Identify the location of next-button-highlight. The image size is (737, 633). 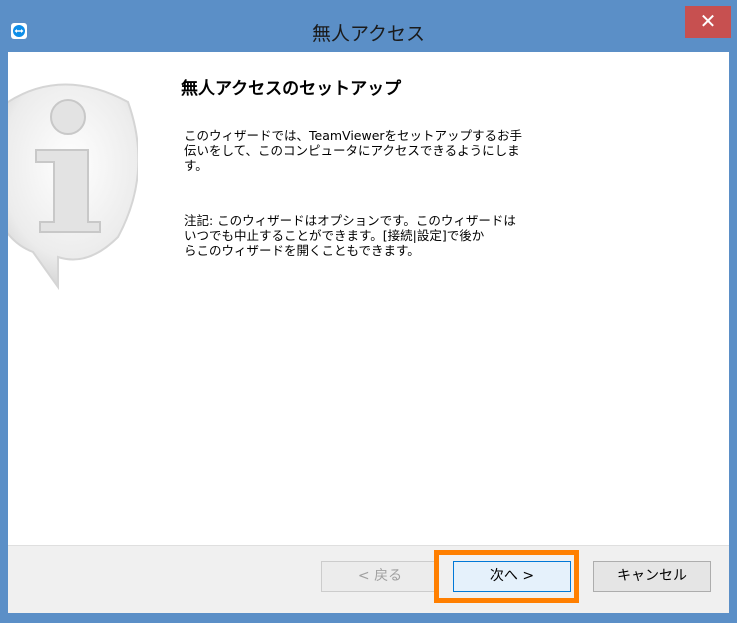
(506, 576).